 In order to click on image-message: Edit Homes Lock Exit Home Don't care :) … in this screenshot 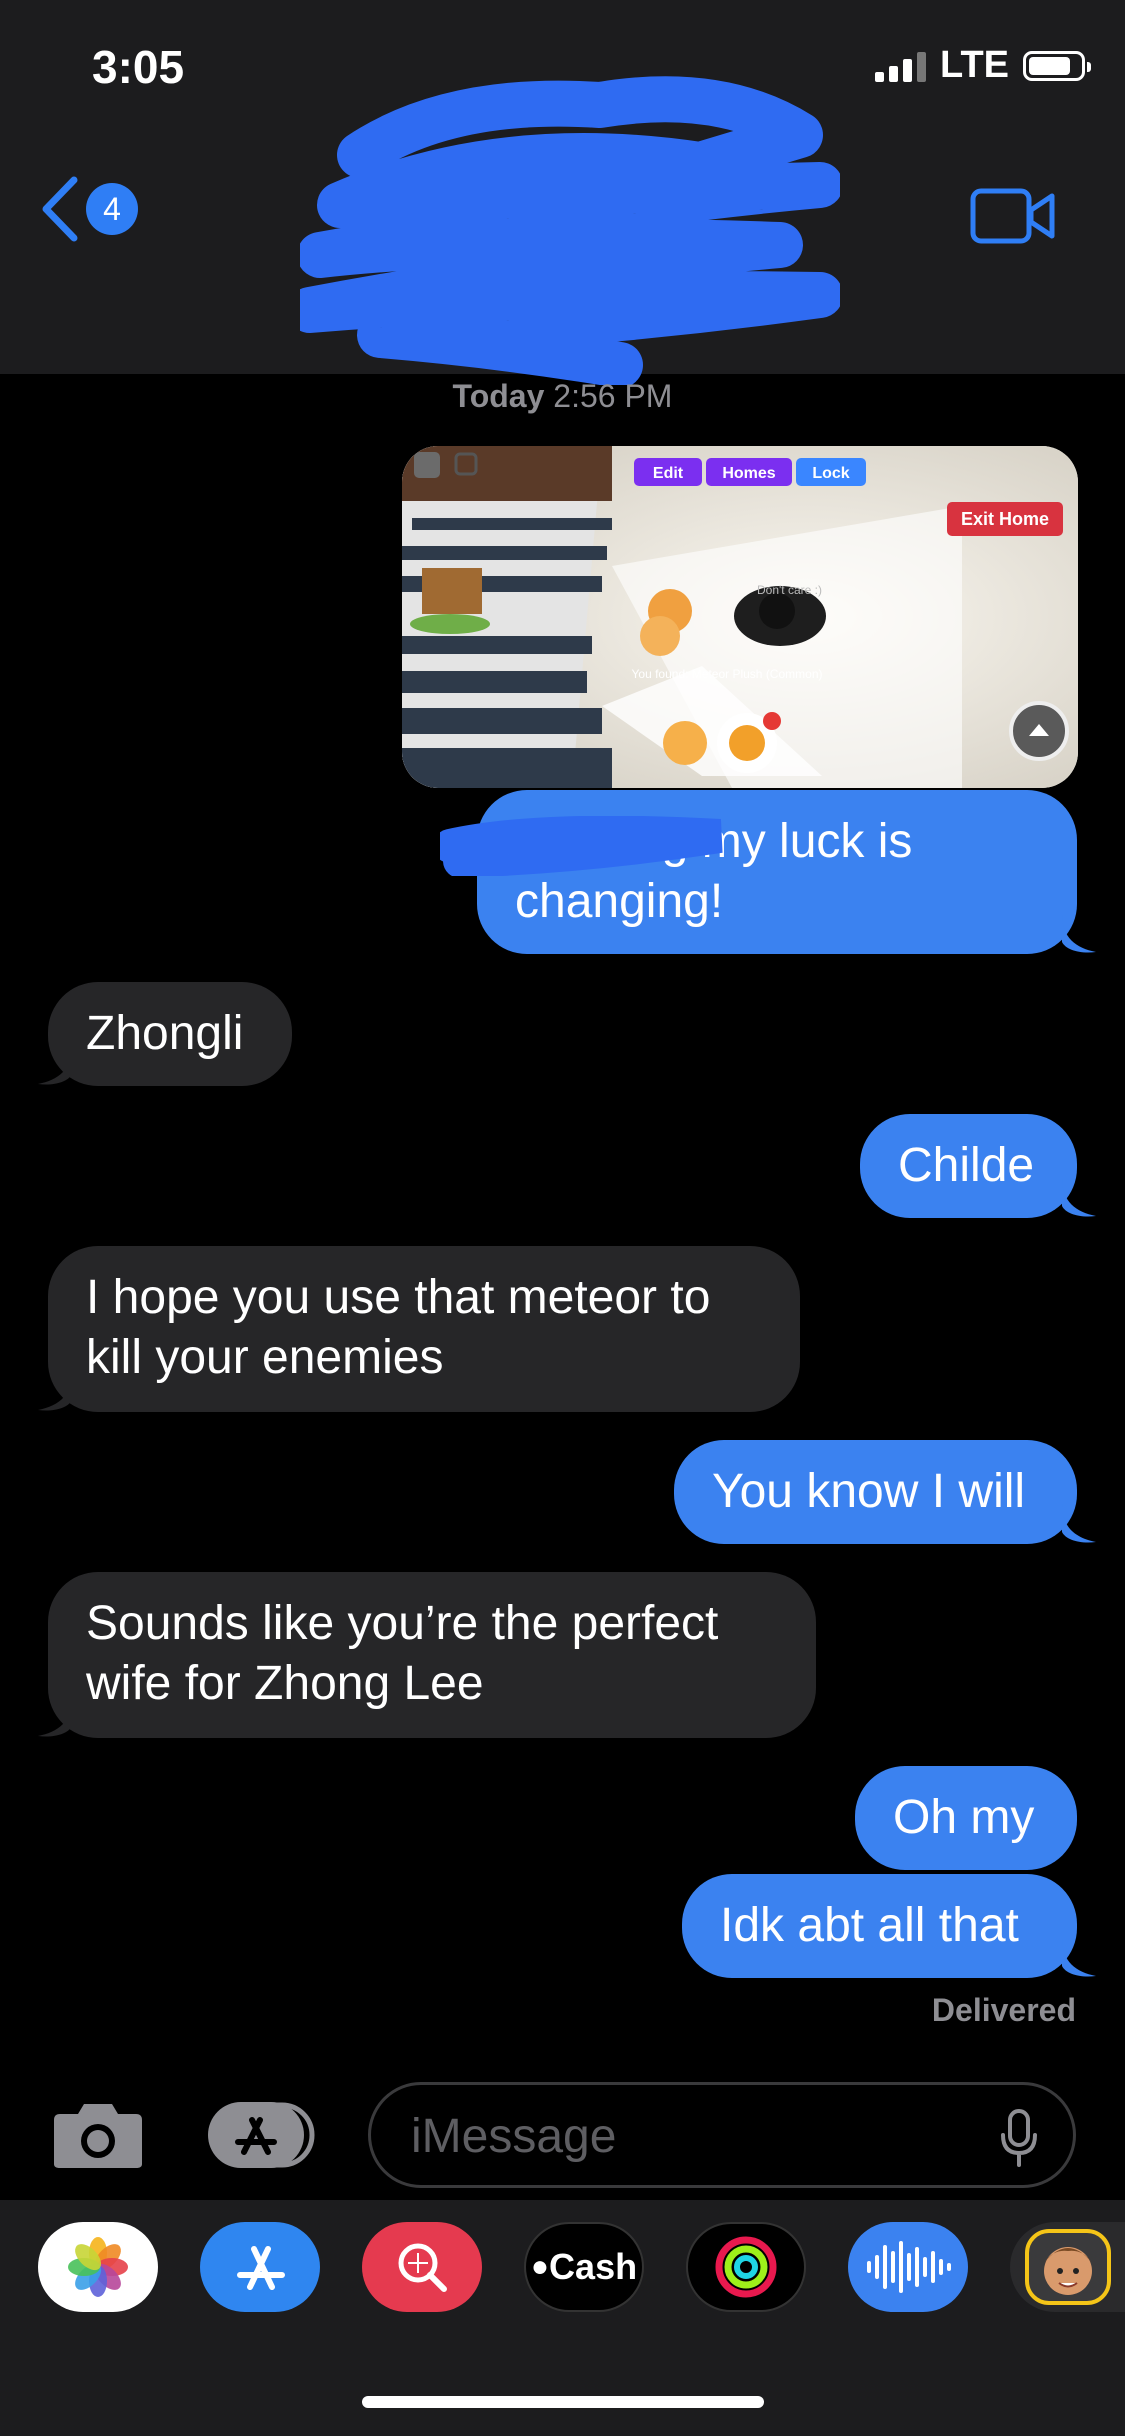, I will do `click(740, 617)`.